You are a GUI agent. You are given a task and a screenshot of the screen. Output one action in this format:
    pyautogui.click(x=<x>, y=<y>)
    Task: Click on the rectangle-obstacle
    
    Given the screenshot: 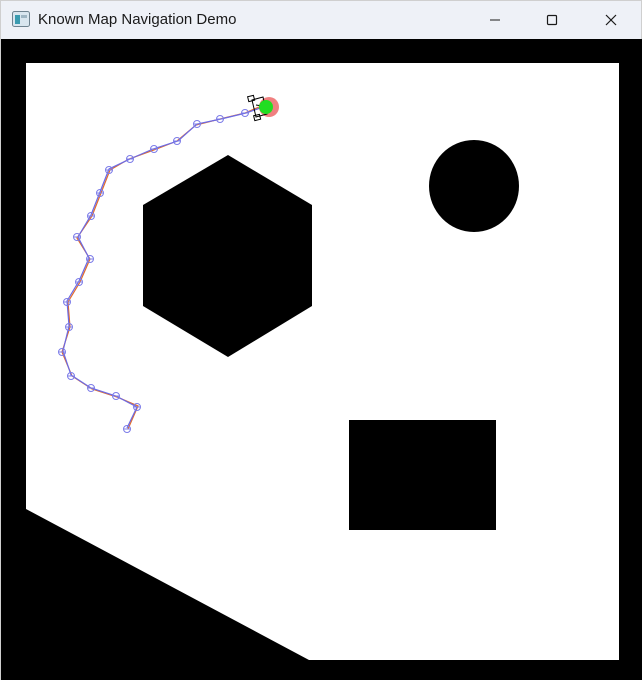 What is the action you would take?
    pyautogui.click(x=422, y=475)
    